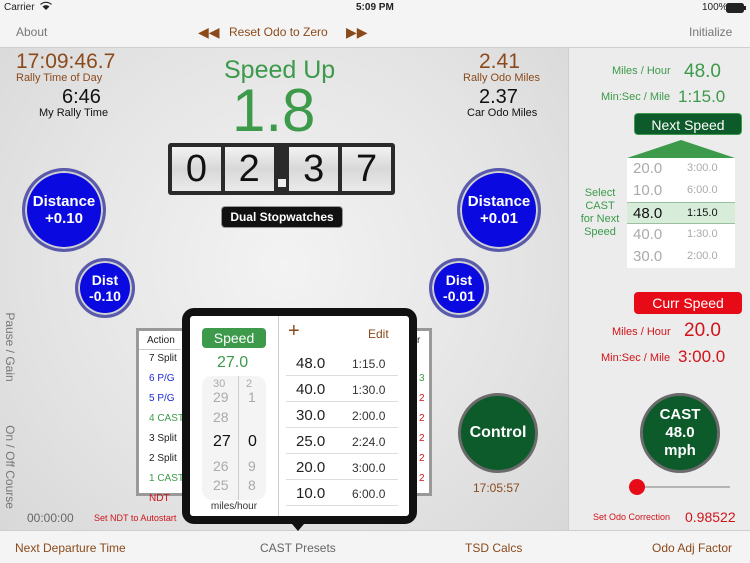  Describe the element at coordinates (702, 96) in the screenshot. I see `next-pace-value: 1:15.0` at that location.